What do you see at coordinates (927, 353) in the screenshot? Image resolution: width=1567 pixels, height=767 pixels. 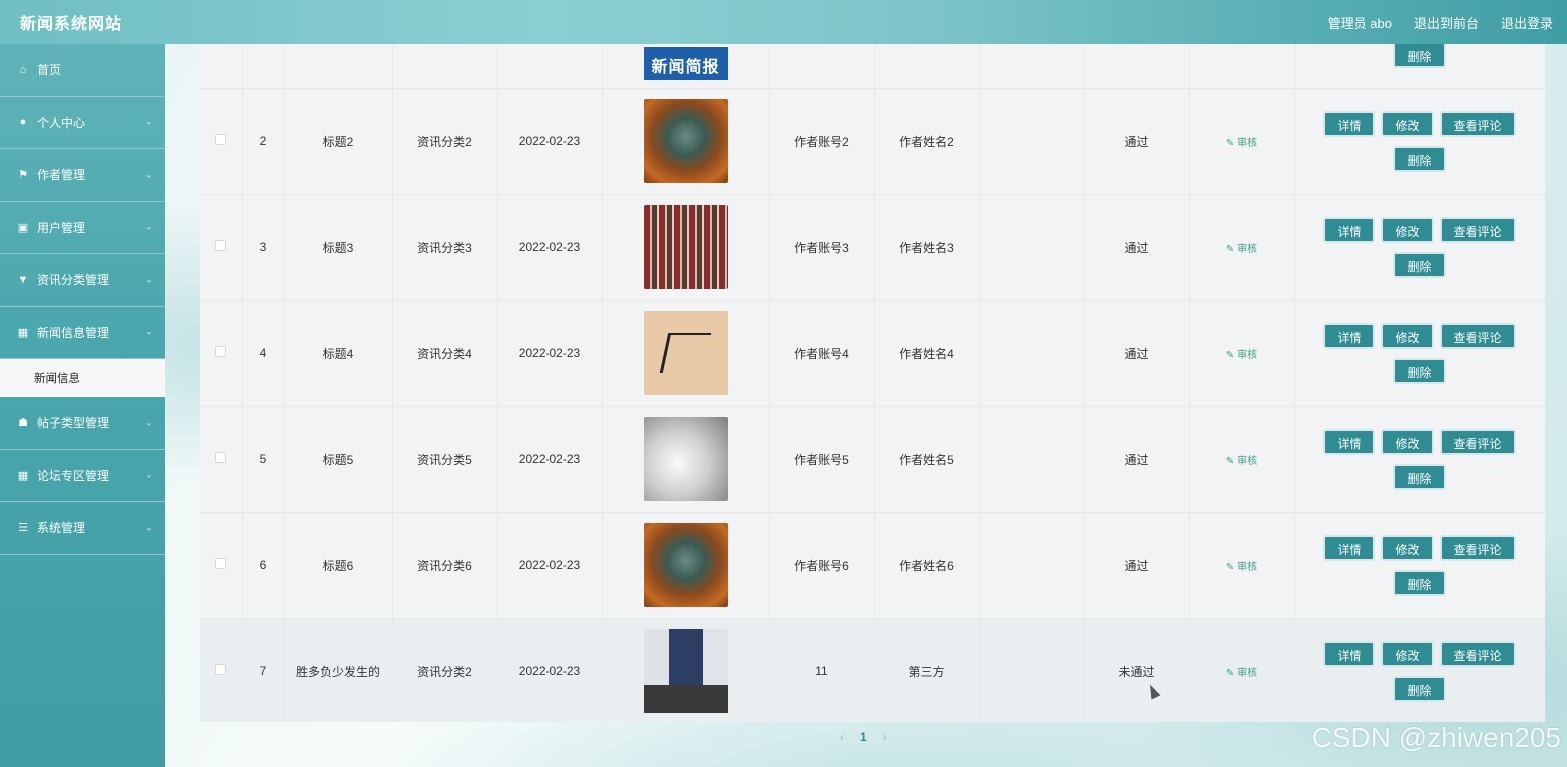 I see `row-author-name: 作者姓名4` at bounding box center [927, 353].